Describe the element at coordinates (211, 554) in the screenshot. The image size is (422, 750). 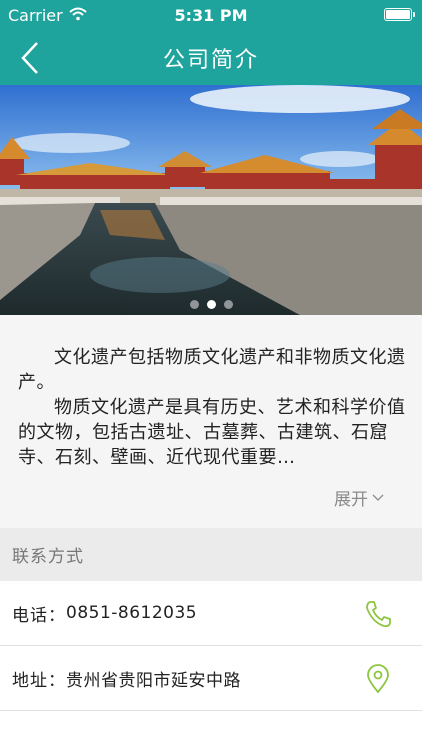
I see `contact-section-header: 联系方式` at that location.